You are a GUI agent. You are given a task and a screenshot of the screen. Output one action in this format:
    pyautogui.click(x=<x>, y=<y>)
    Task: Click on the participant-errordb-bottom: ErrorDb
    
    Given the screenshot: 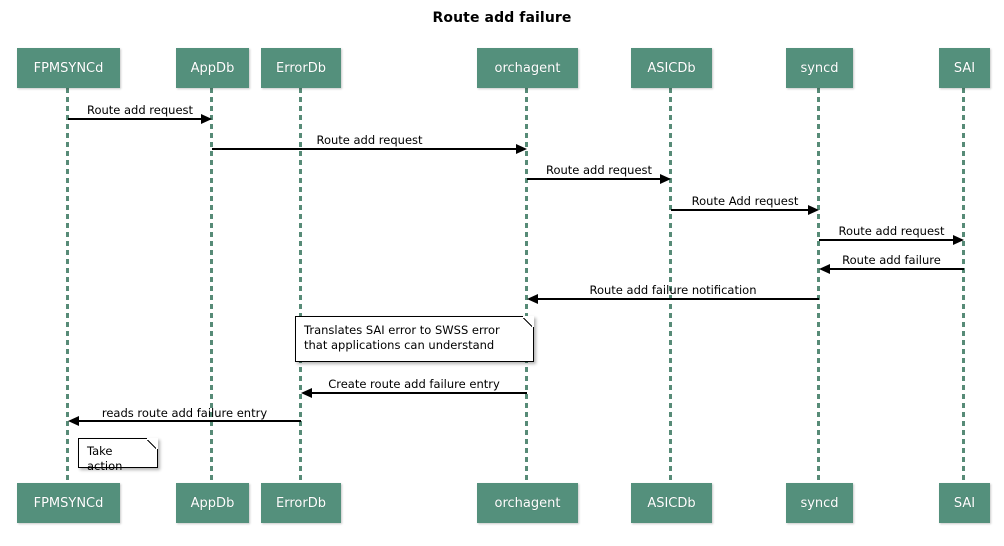 What is the action you would take?
    pyautogui.click(x=301, y=503)
    